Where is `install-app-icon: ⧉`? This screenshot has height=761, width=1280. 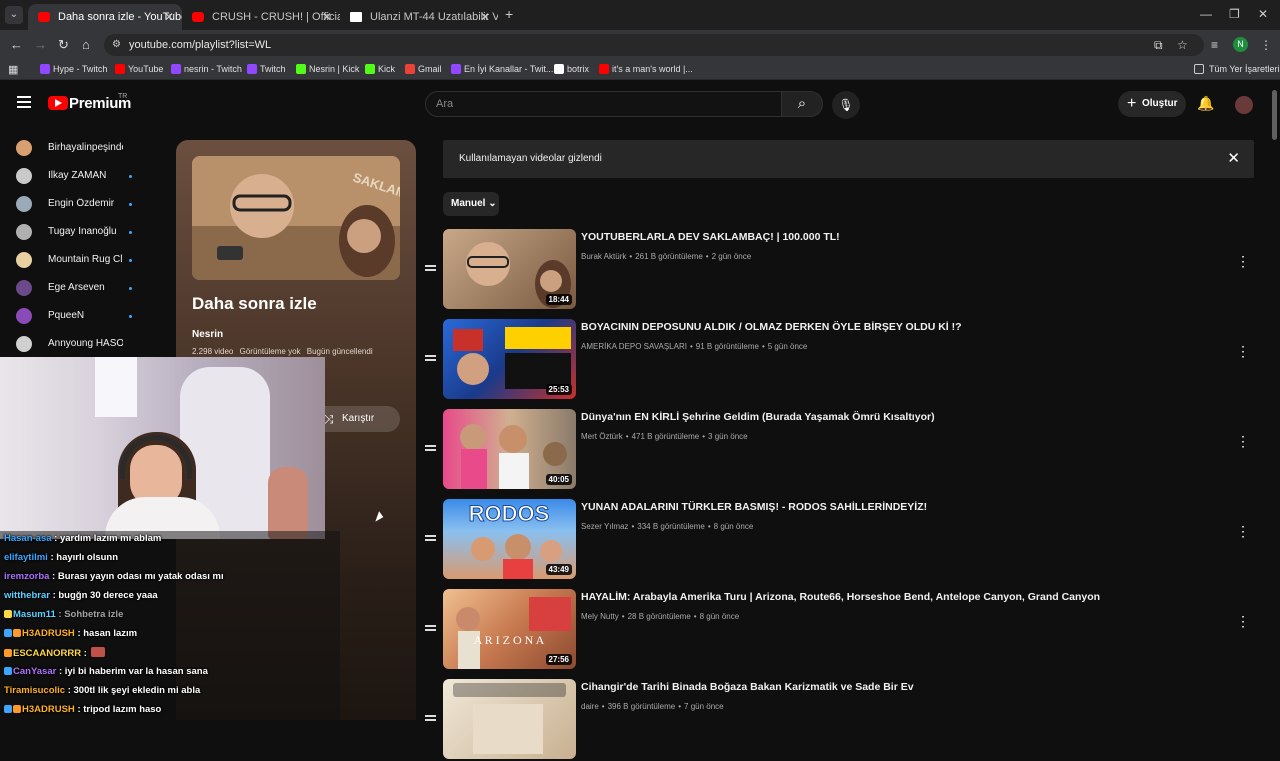
install-app-icon: ⧉ is located at coordinates (1158, 45).